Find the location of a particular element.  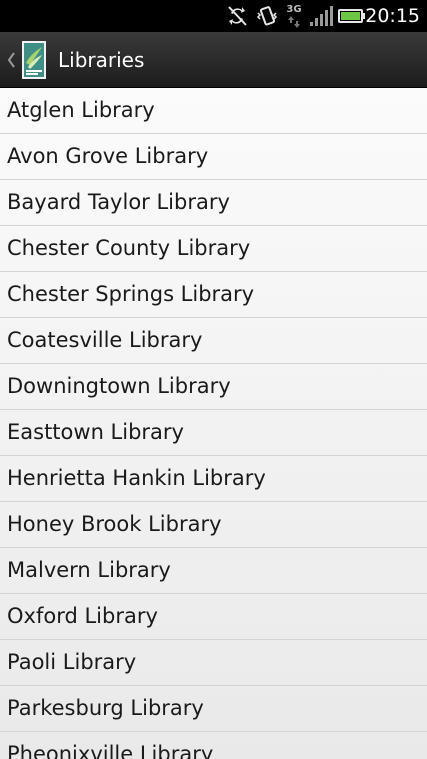

library-list-item: Paoli Library is located at coordinates (213, 663).